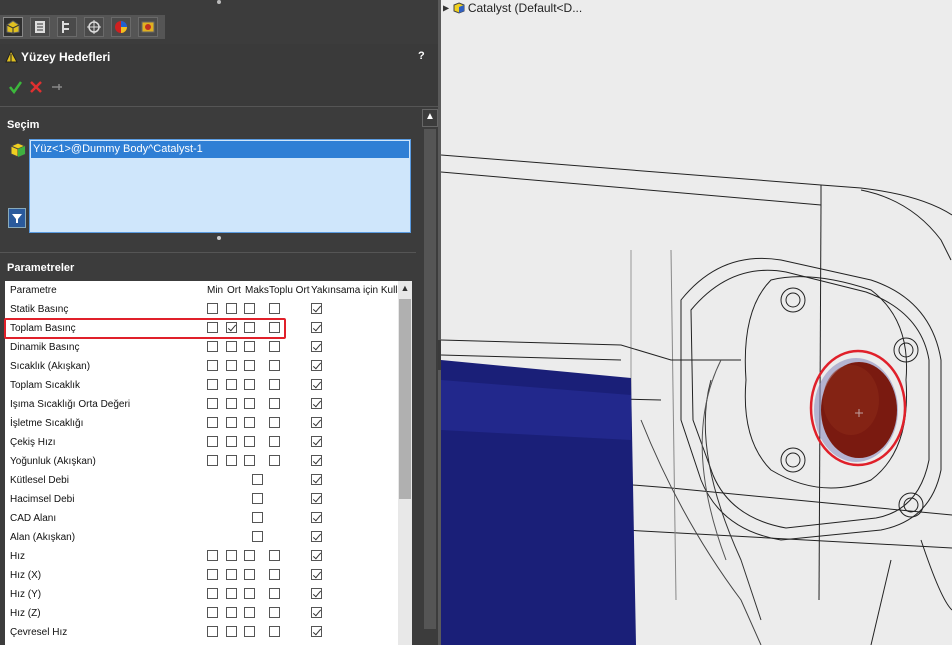 The width and height of the screenshot is (952, 645). I want to click on parameters-section-header: Parametreler, so click(208, 265).